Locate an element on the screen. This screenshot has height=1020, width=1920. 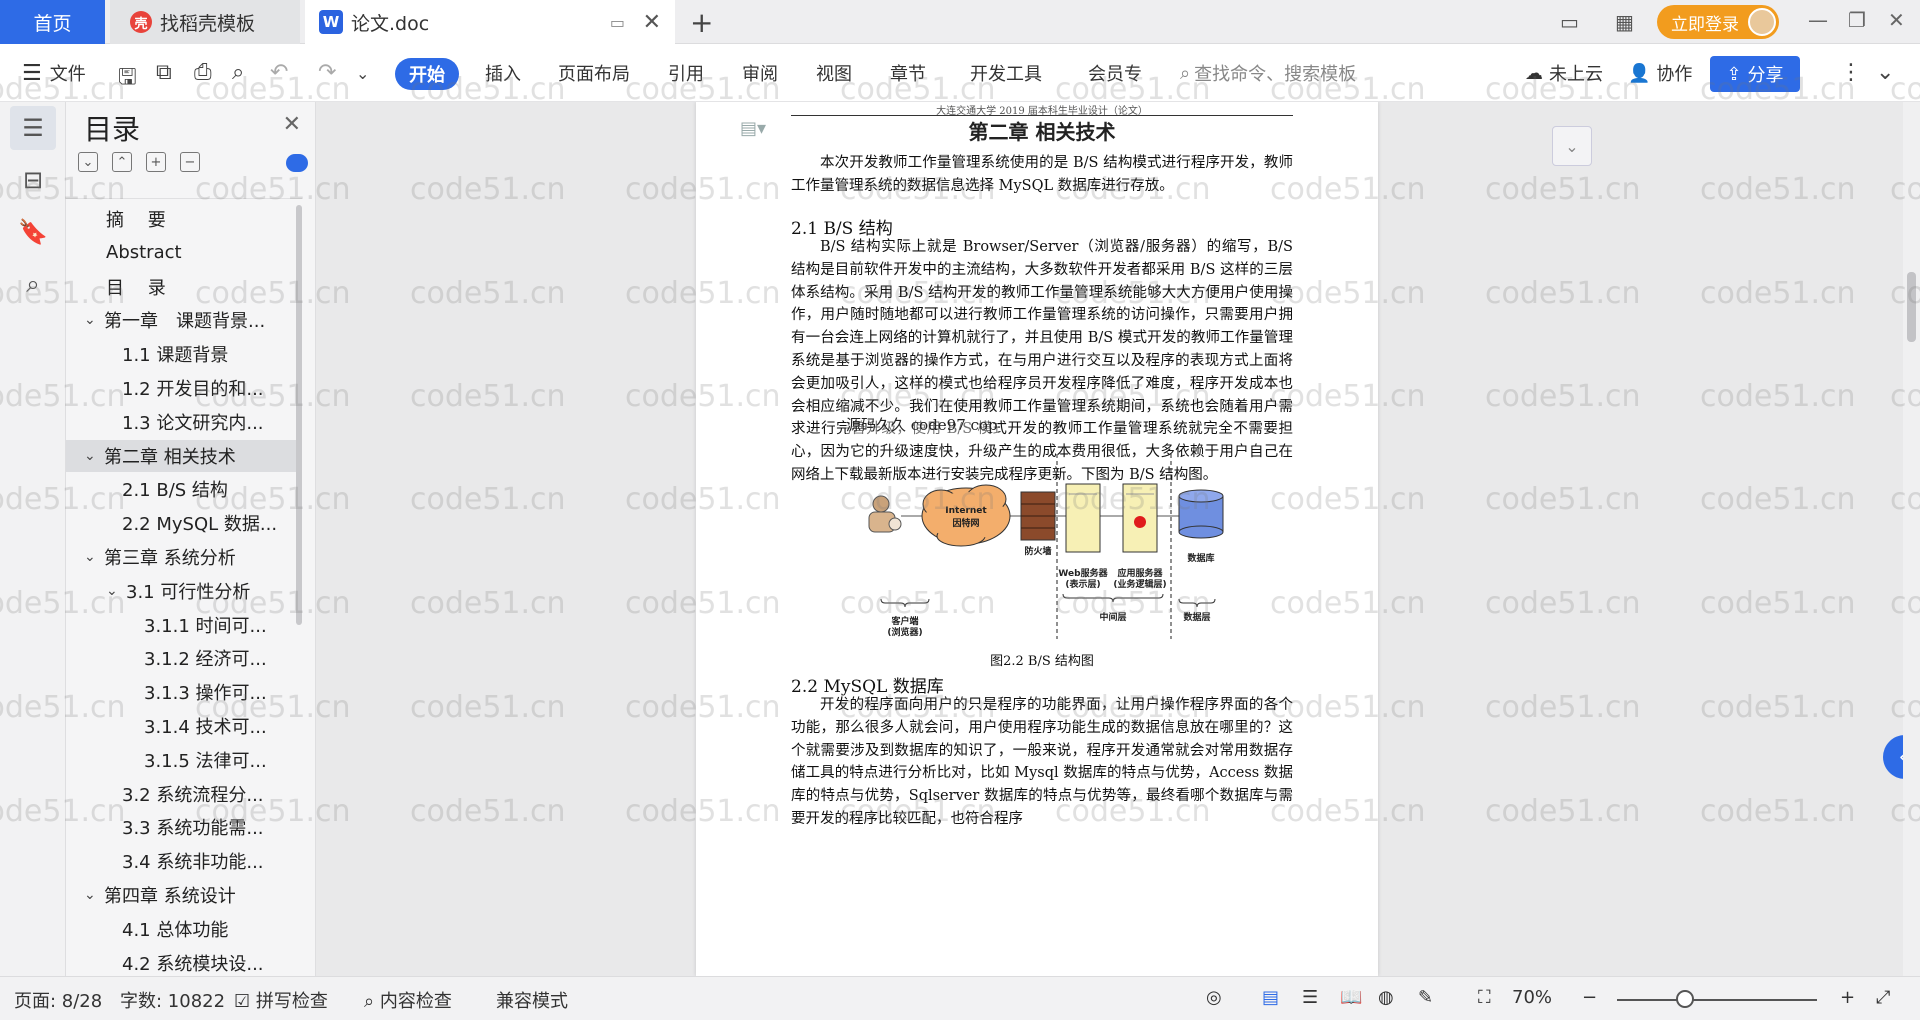
pin-window-icon: ▭ is located at coordinates (617, 22).